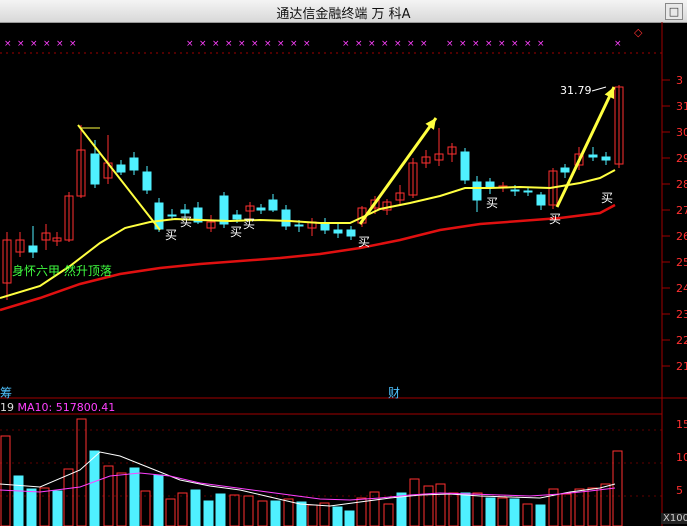  I want to click on title-bar: 通达信金融终端 万 科A □, so click(343, 11).